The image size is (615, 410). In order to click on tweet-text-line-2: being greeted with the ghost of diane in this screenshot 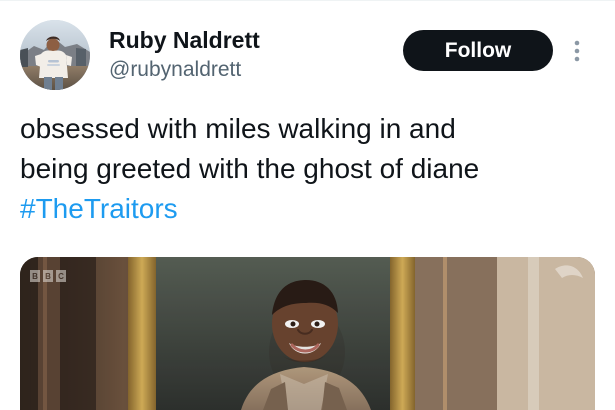, I will do `click(250, 168)`.